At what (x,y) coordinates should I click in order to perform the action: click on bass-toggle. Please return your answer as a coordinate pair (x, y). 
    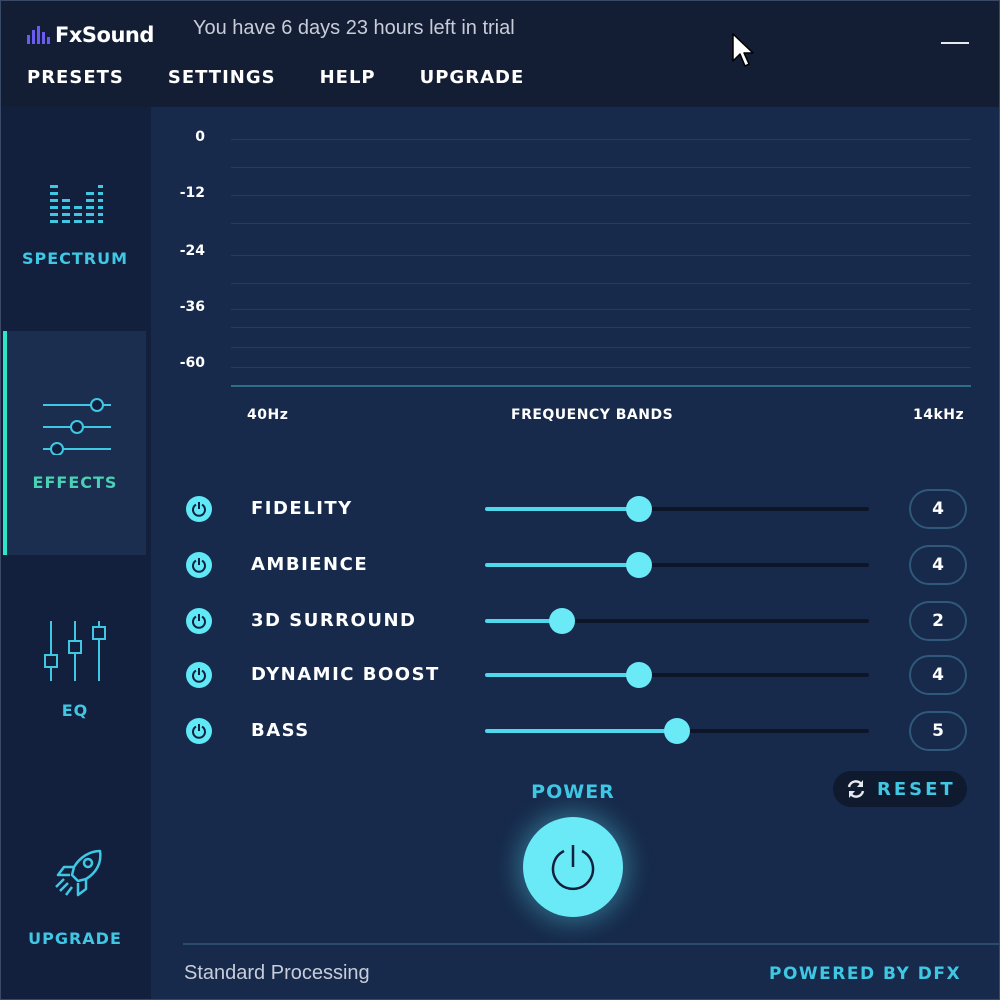
    Looking at the image, I should click on (199, 731).